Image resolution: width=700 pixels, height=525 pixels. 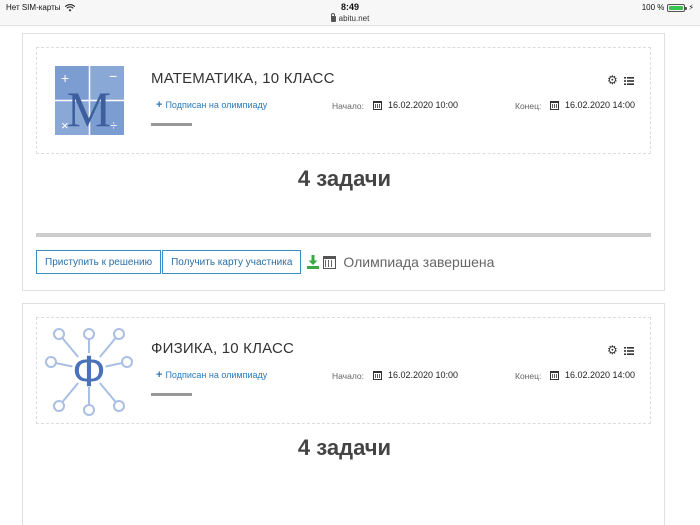 What do you see at coordinates (89, 109) in the screenshot?
I see `math-thumb-letter: M` at bounding box center [89, 109].